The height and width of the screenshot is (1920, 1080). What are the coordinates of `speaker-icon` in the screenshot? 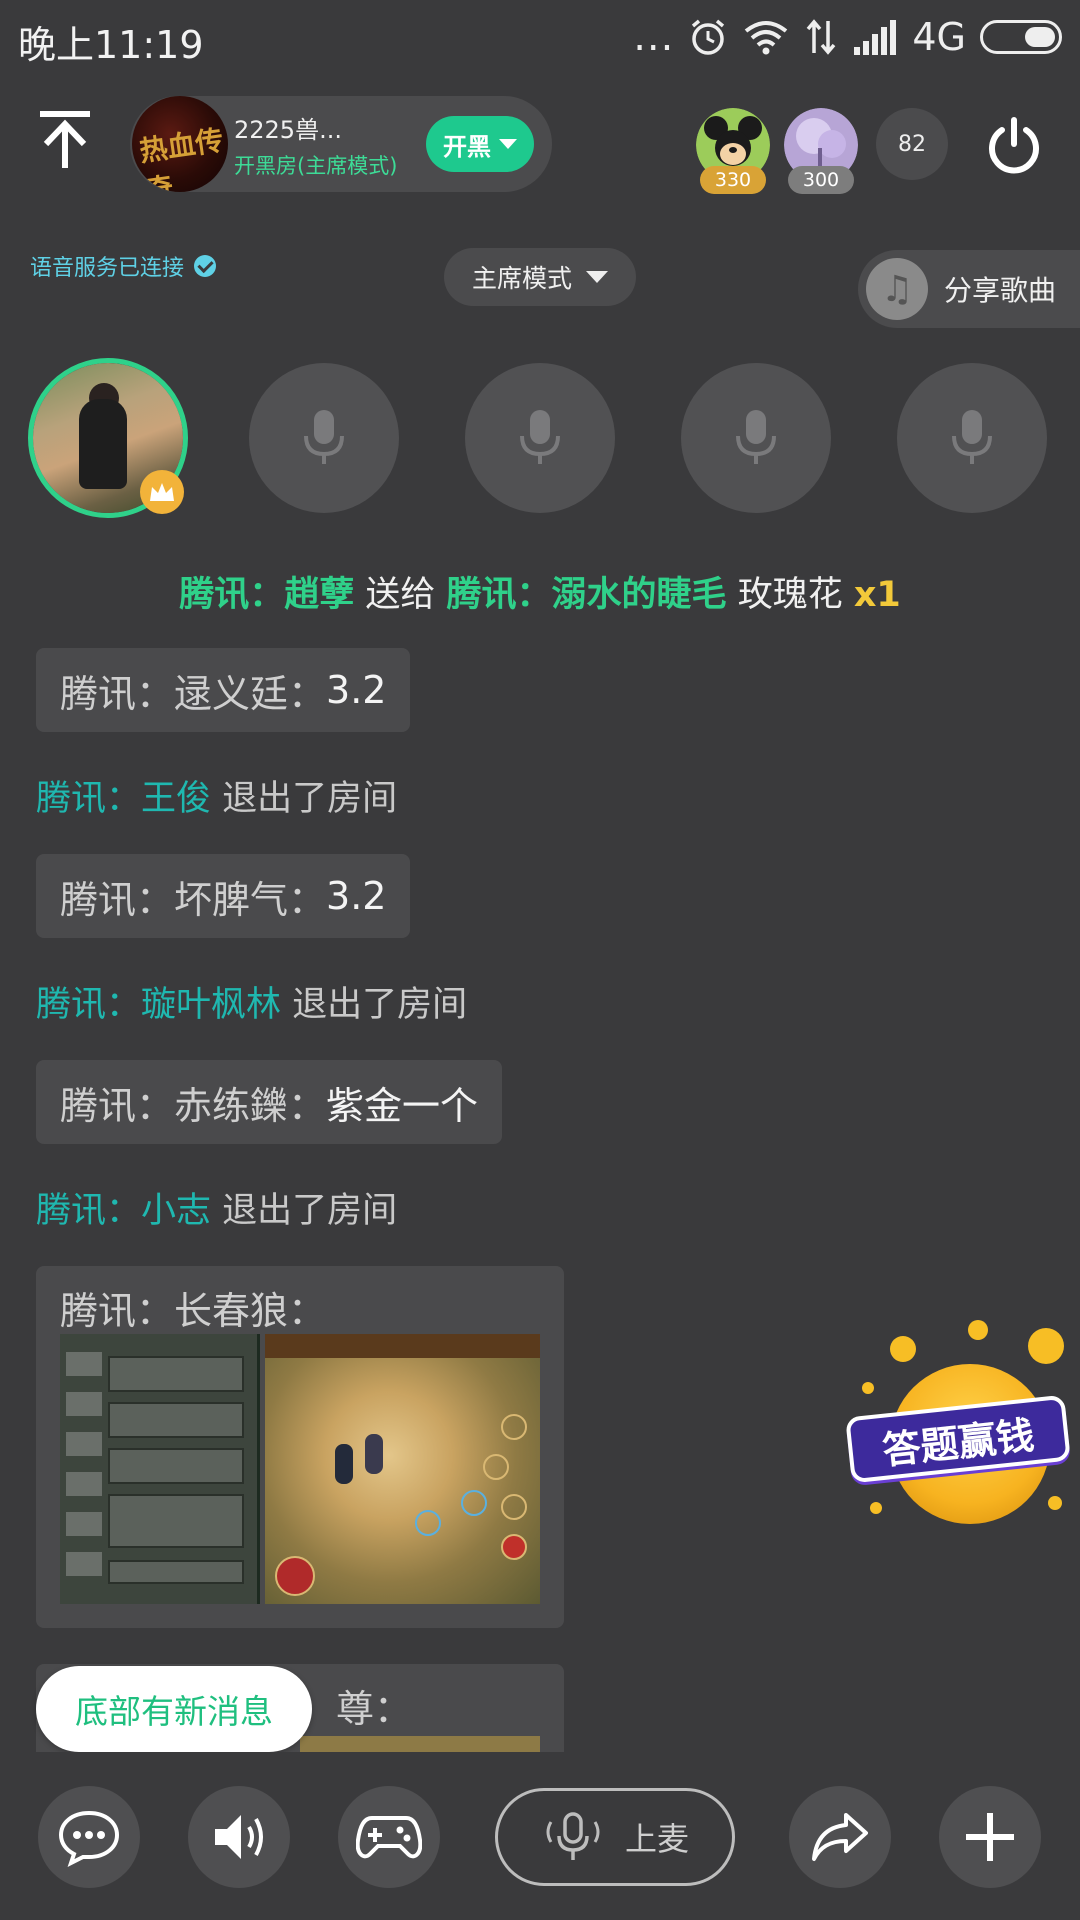 It's located at (239, 1837).